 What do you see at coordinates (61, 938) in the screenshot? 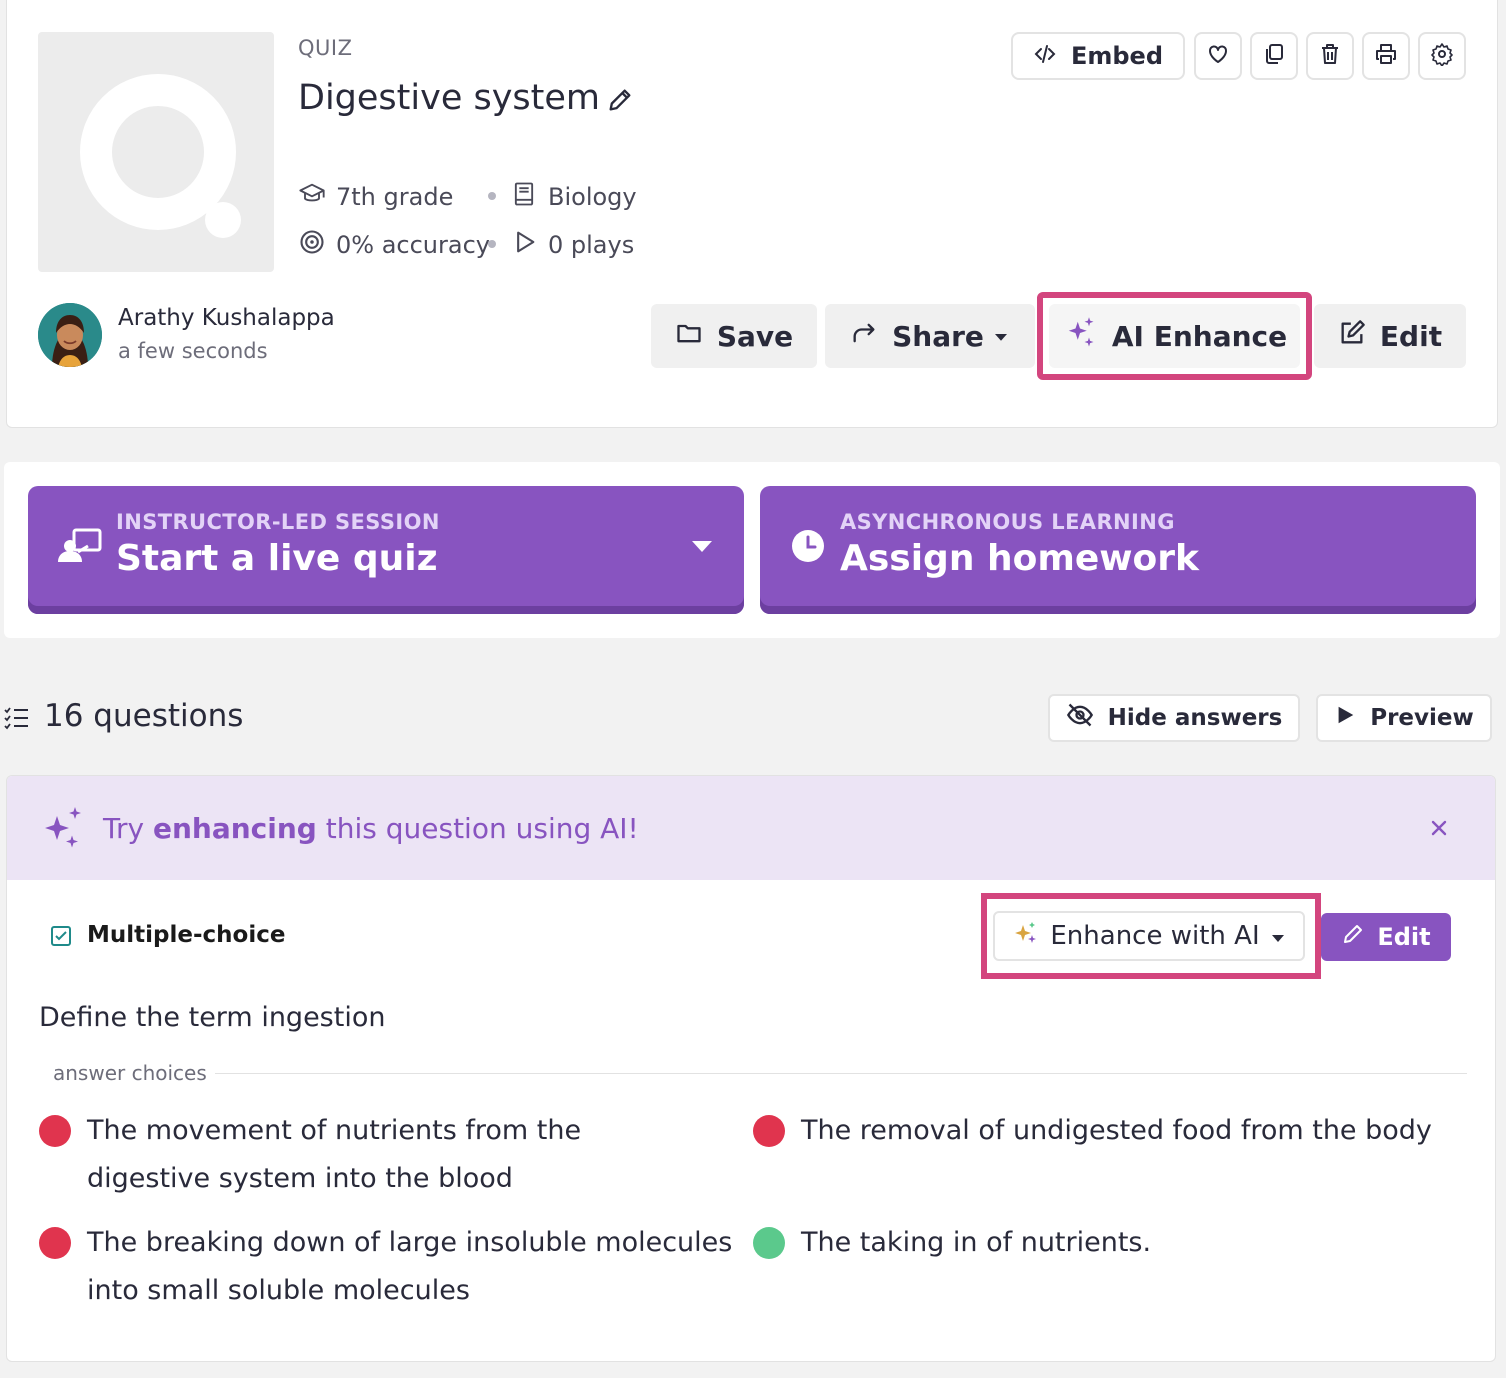
I see `checkbox-square-icon` at bounding box center [61, 938].